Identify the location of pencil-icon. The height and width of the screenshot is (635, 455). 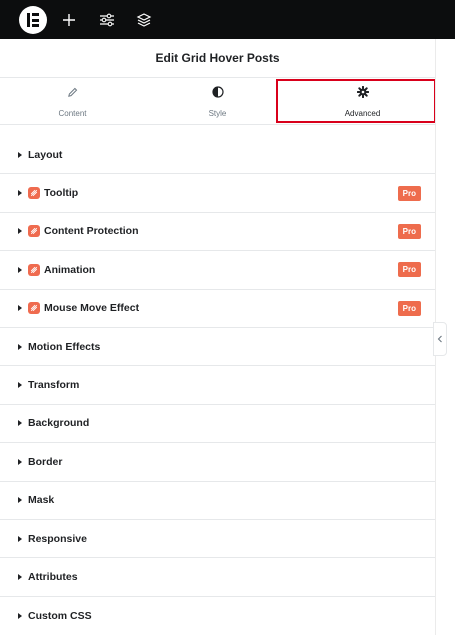
(72, 94).